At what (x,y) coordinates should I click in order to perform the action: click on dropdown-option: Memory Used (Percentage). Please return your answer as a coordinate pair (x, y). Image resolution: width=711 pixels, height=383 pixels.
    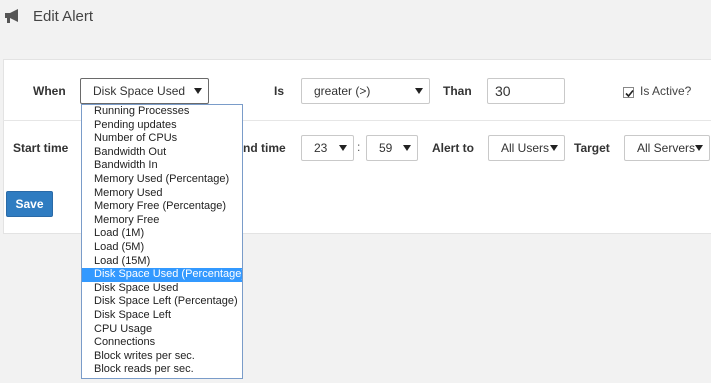
    Looking at the image, I should click on (162, 180).